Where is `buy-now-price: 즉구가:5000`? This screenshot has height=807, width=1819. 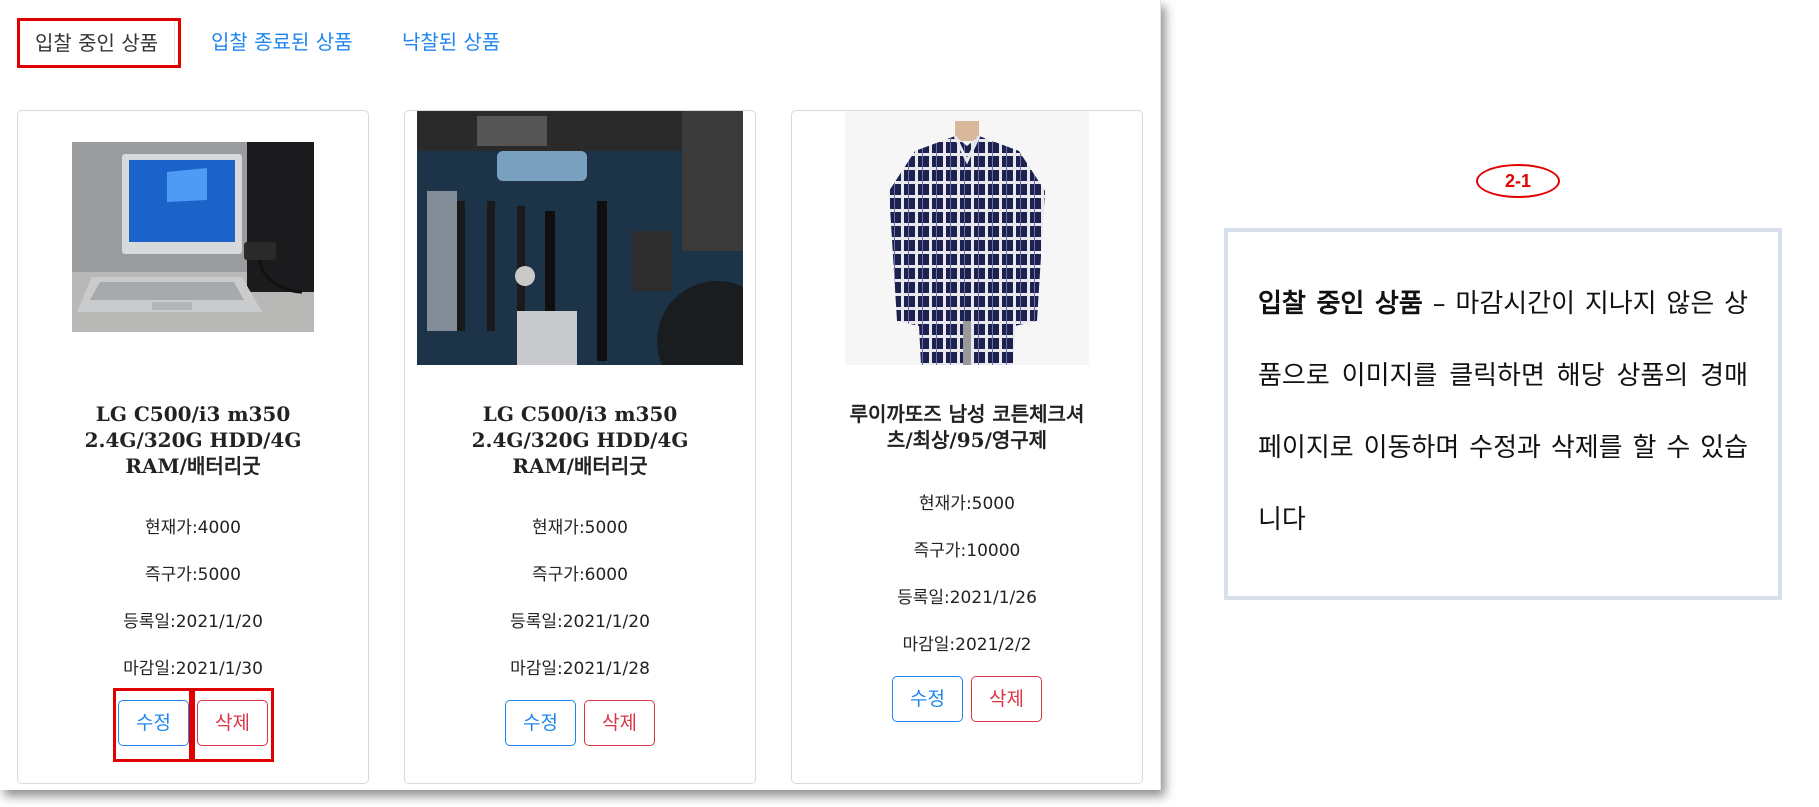 buy-now-price: 즉구가:5000 is located at coordinates (193, 575).